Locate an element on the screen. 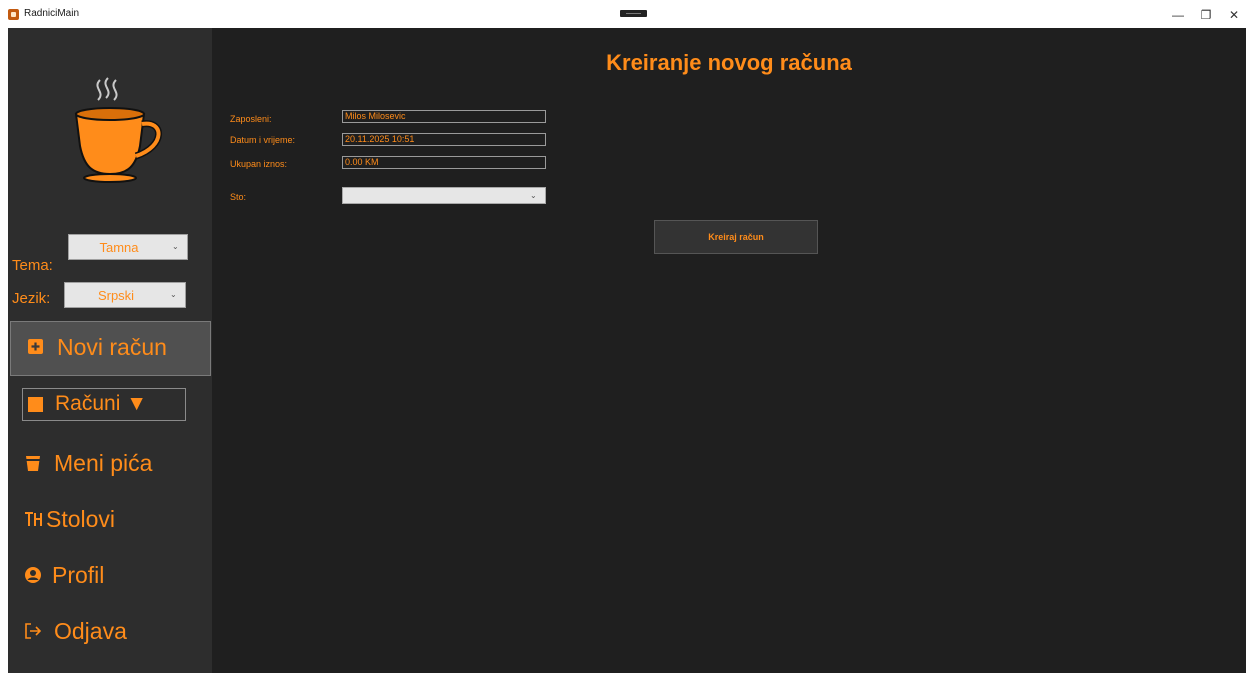 This screenshot has width=1246, height=673. nav-invoices: Računi ▼ is located at coordinates (104, 404).